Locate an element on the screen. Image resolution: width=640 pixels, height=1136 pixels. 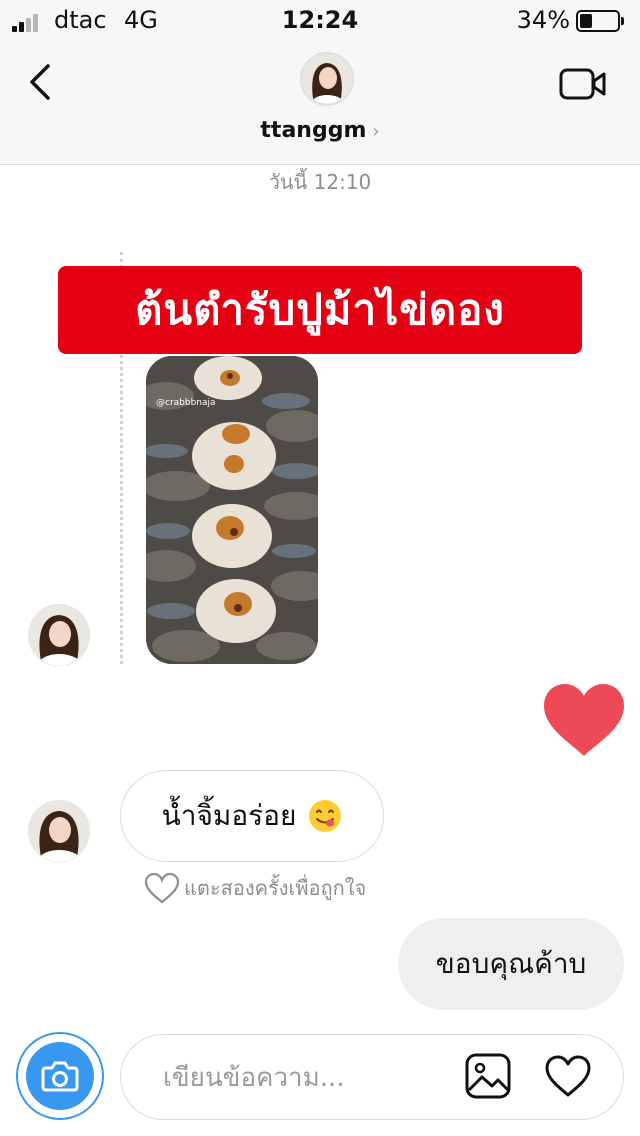
message-input is located at coordinates (303, 1078).